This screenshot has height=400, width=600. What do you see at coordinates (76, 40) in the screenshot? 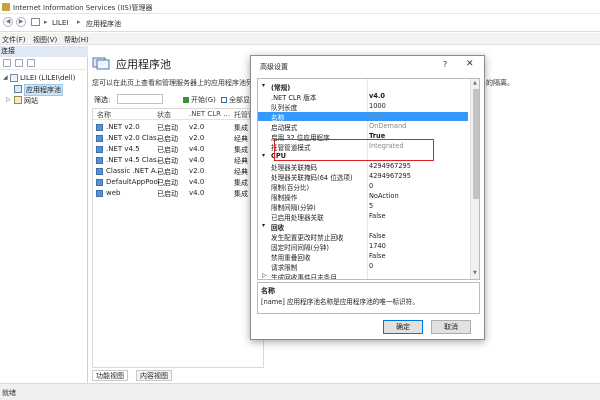
I see `menu-help: 帮助(H)` at bounding box center [76, 40].